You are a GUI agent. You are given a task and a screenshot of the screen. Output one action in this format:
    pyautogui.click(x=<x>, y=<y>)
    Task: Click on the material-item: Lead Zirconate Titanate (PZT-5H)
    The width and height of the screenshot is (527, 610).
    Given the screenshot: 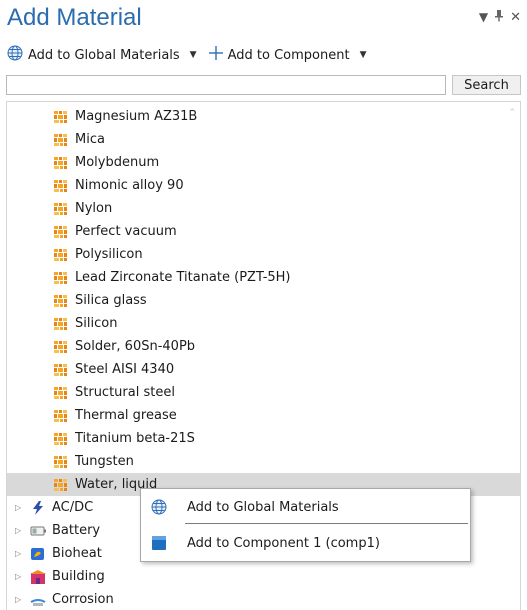 What is the action you would take?
    pyautogui.click(x=263, y=277)
    